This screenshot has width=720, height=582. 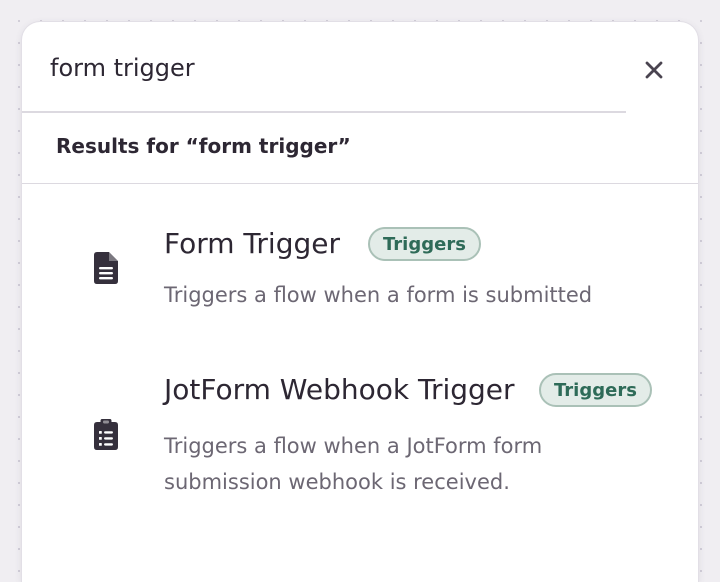 I want to click on result-title: Form Trigger, so click(x=252, y=243).